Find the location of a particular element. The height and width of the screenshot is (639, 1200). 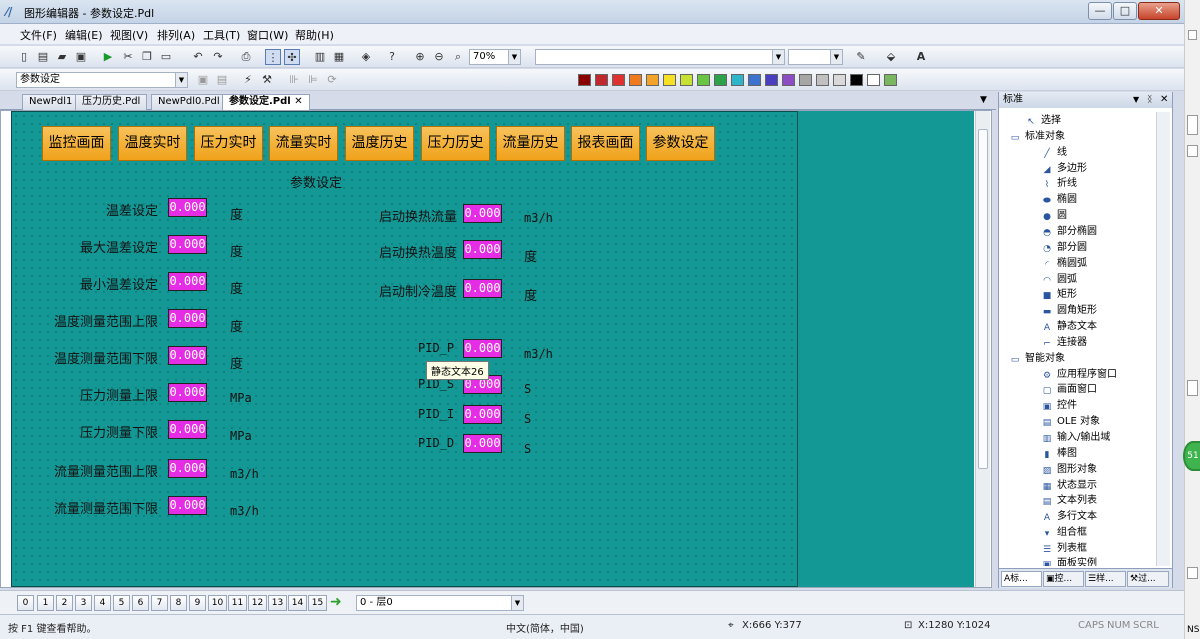

layer-button: 12 is located at coordinates (257, 603).